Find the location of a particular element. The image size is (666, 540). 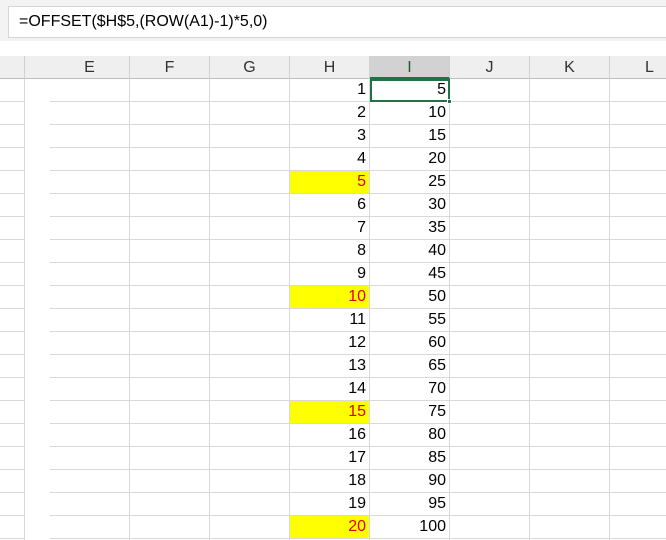

cell-h: 9 is located at coordinates (330, 274).